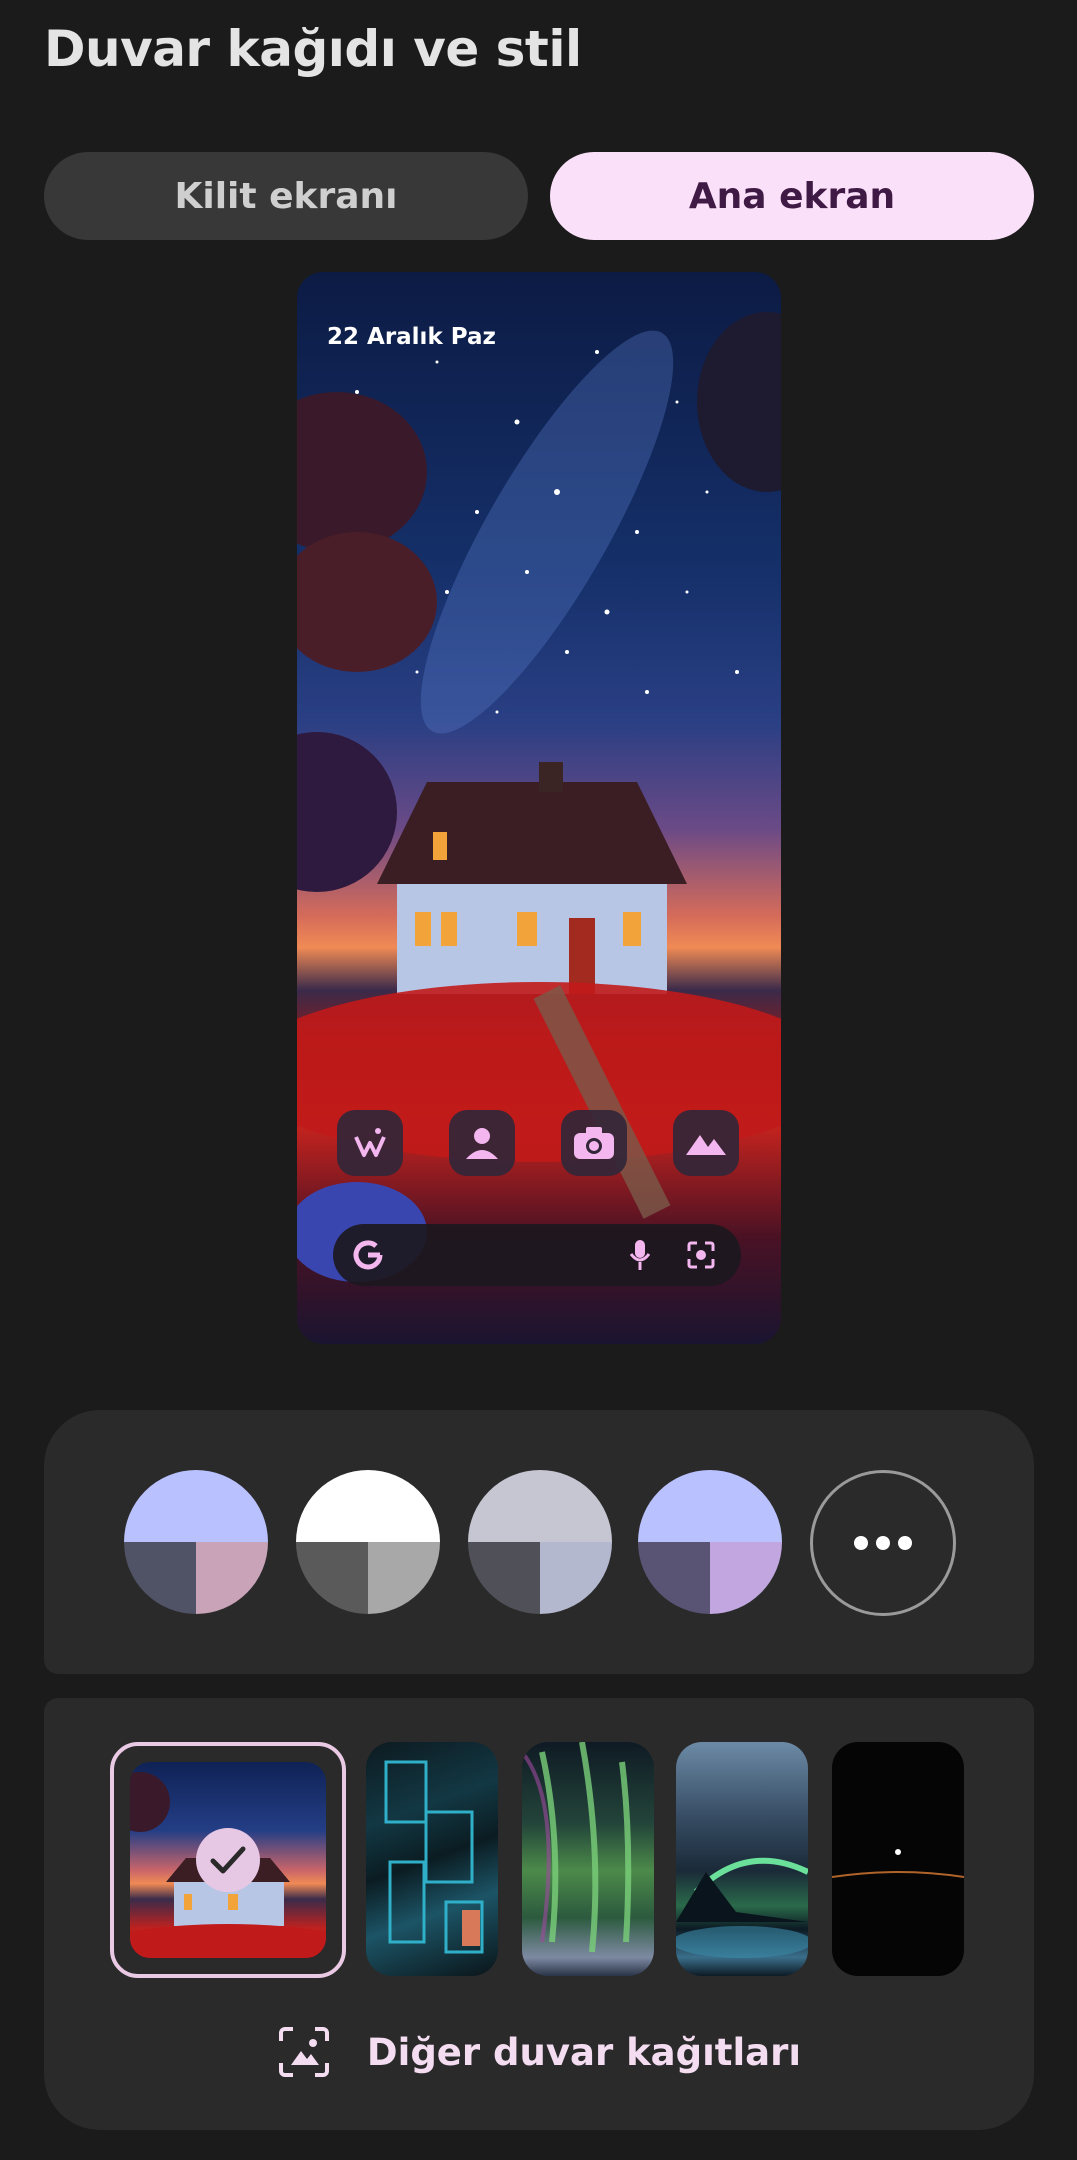  I want to click on color-palette-panel, so click(539, 1542).